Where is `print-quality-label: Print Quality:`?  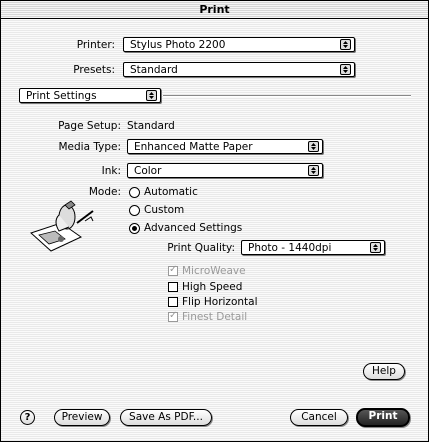
print-quality-label: Print Quality: is located at coordinates (201, 248).